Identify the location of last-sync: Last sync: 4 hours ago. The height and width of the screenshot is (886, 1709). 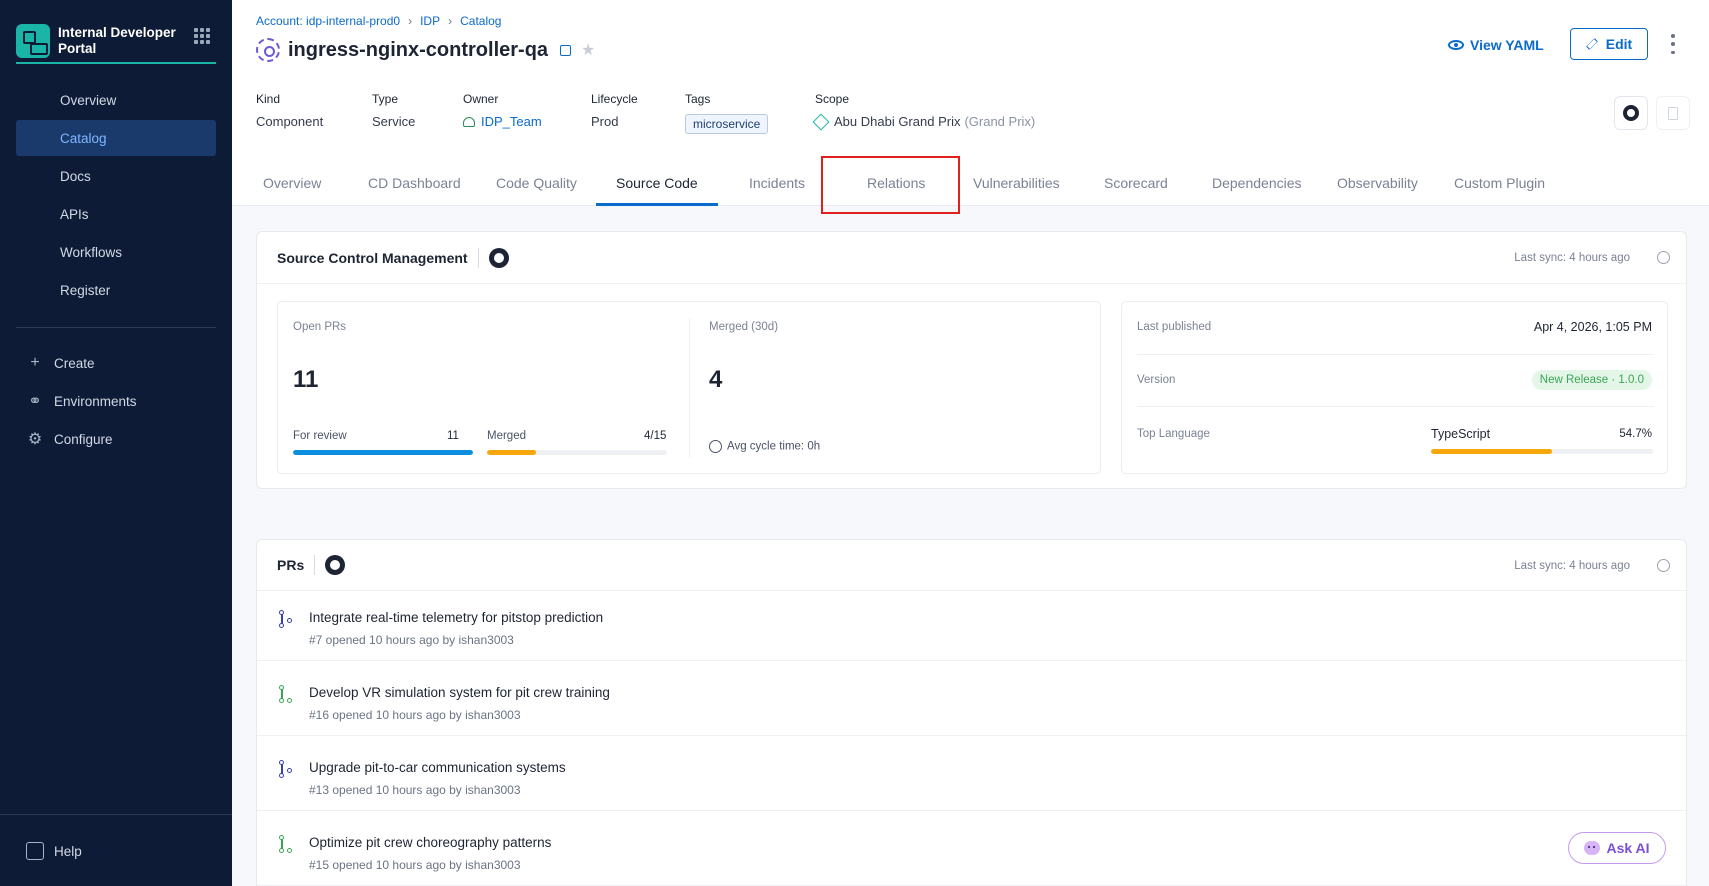
(1572, 258).